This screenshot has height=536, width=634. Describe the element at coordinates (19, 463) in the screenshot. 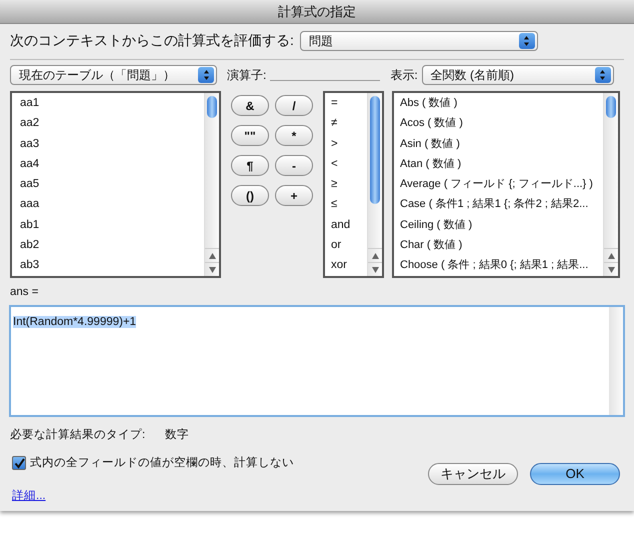

I see `checkbox` at that location.